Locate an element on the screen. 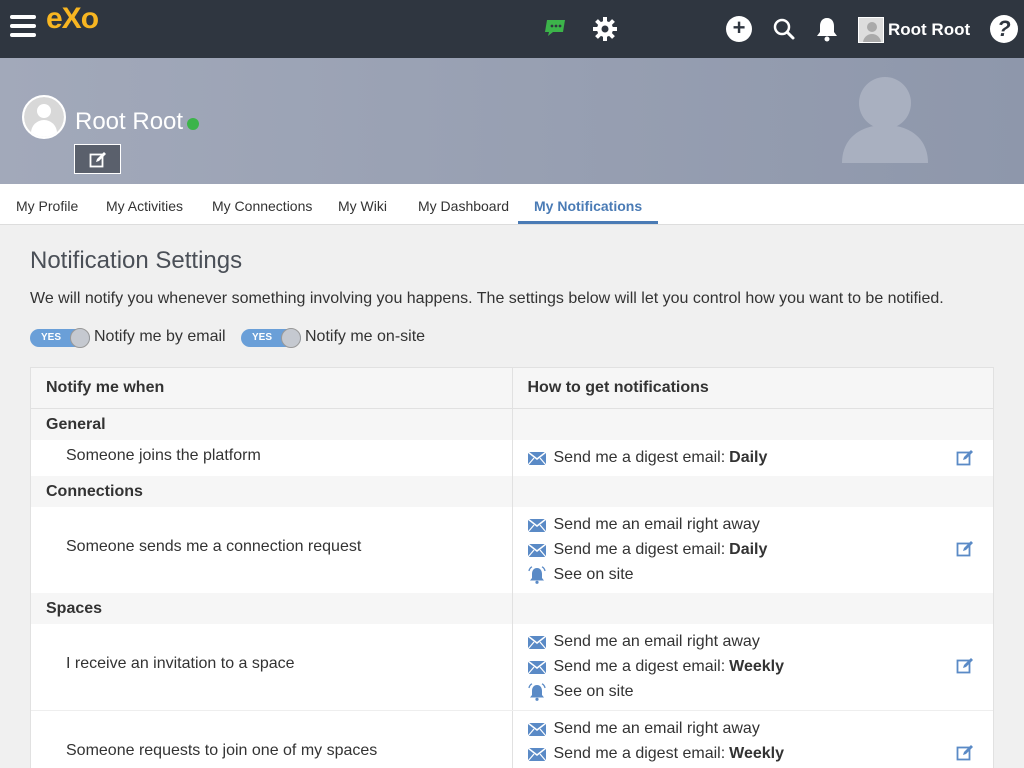 The height and width of the screenshot is (768, 1024). group-title: Connections is located at coordinates (94, 491).